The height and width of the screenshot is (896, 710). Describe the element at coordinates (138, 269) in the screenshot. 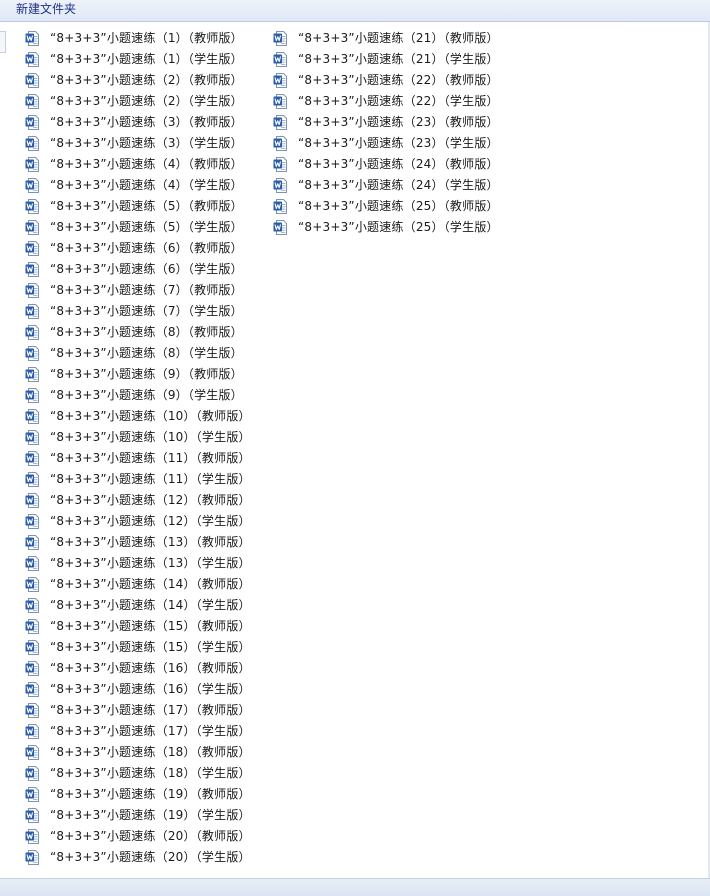

I see `file-item: “8+3+3”小题速练（6）（学生版）` at that location.